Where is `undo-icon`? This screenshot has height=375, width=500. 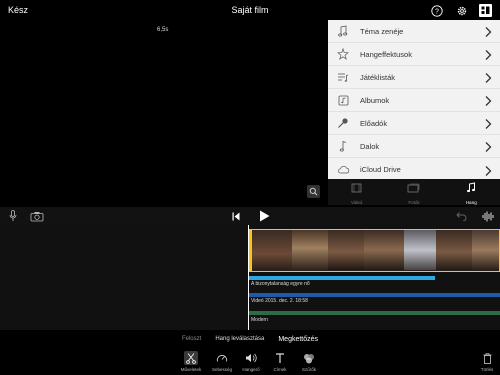 undo-icon is located at coordinates (461, 216).